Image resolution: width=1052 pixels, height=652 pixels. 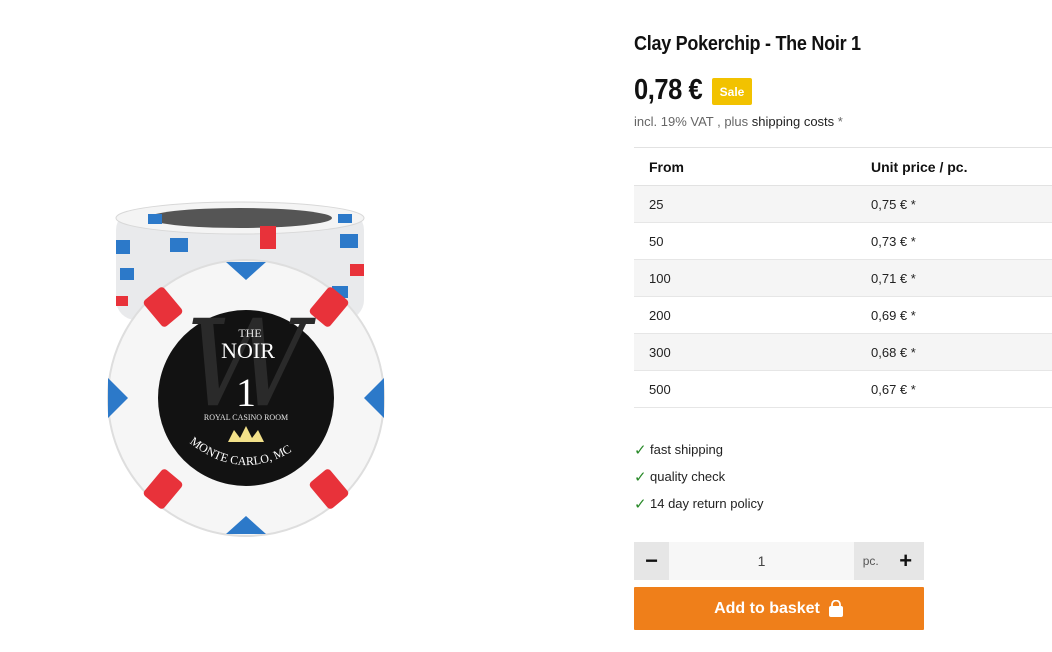 I want to click on table-row: 300 0,68 € *, so click(x=843, y=352).